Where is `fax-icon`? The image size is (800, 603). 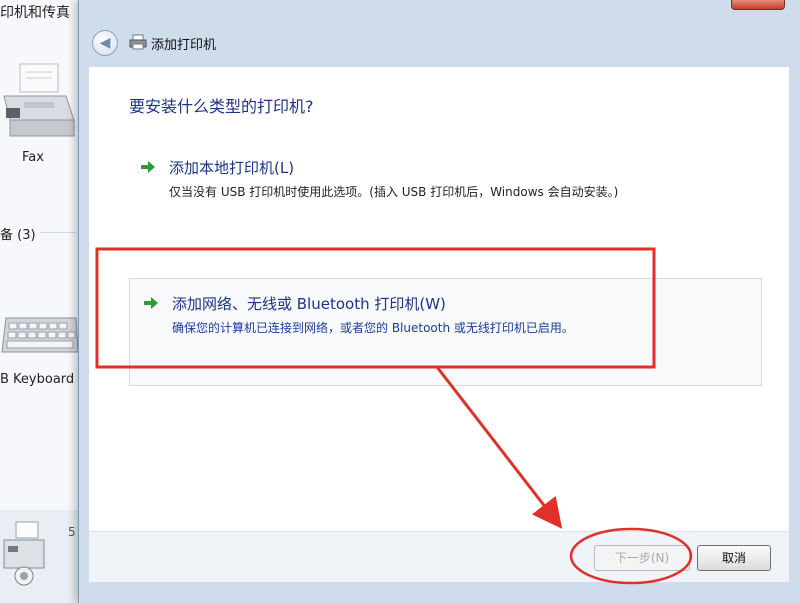
fax-icon is located at coordinates (38, 103).